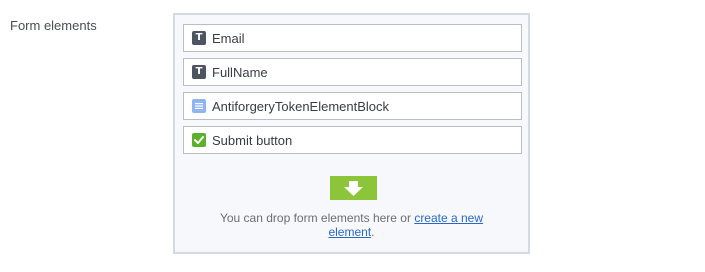 The image size is (705, 272). I want to click on create-new-element-link-continued: element, so click(349, 232).